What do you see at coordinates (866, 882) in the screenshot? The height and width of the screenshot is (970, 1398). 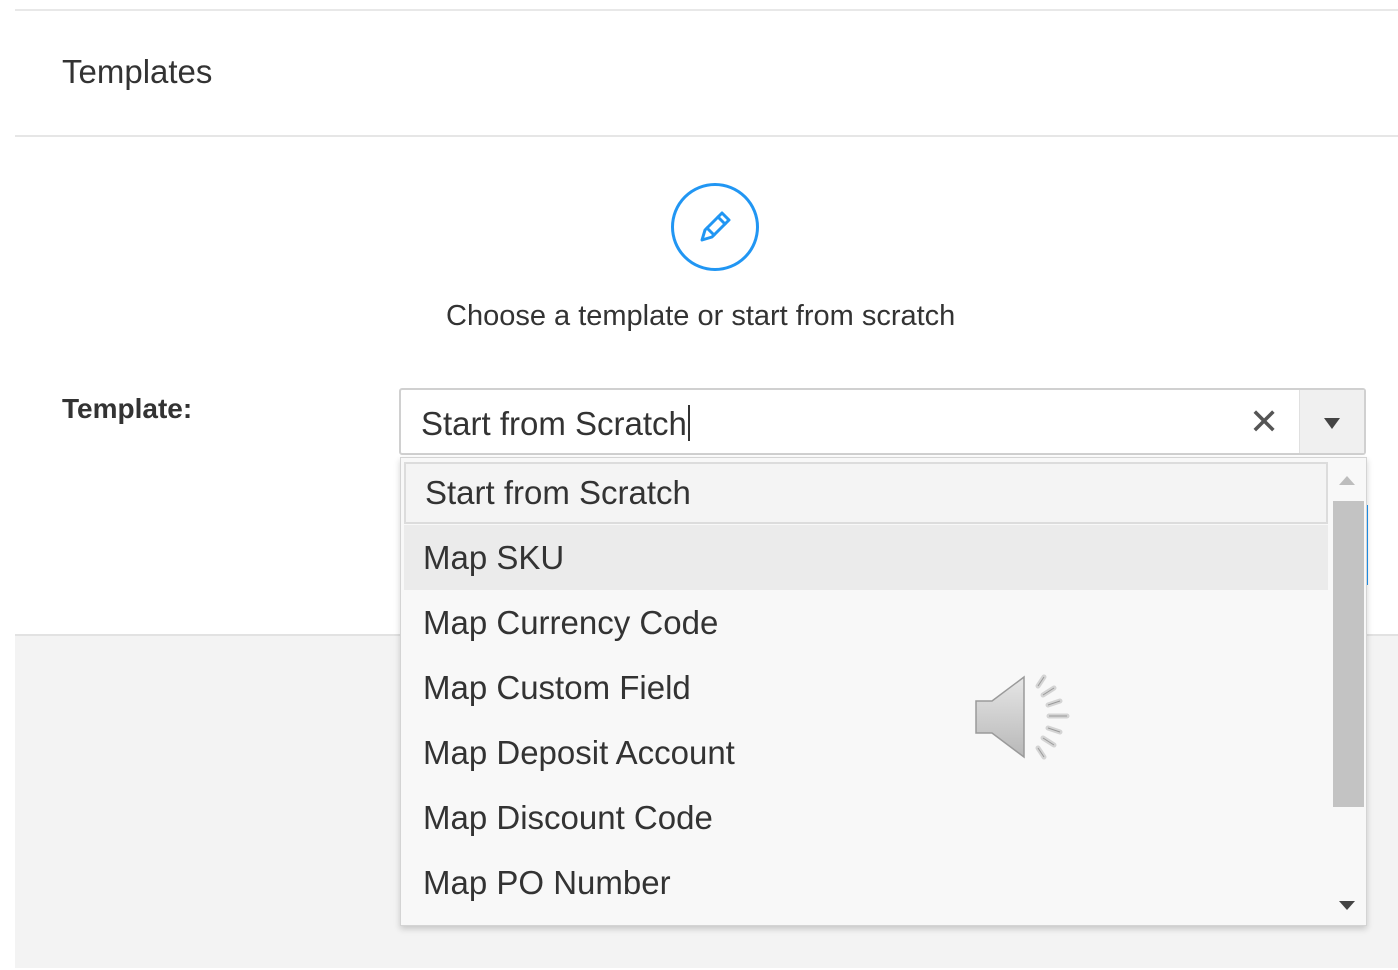 I see `dropdown-option: Map PO Number` at bounding box center [866, 882].